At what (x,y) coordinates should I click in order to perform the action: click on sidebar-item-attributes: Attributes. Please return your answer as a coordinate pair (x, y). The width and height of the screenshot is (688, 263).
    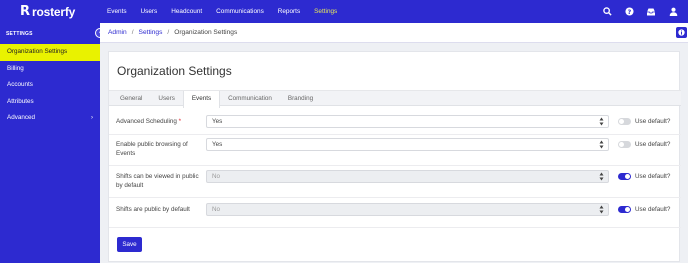
    Looking at the image, I should click on (50, 102).